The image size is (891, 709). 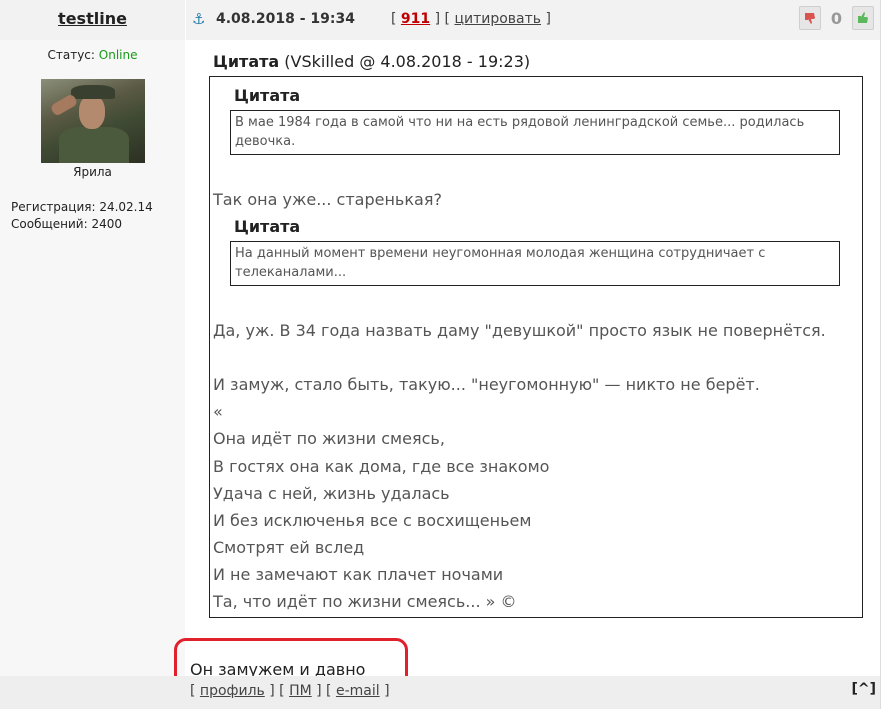 I want to click on post-number-link: 911, so click(x=415, y=19).